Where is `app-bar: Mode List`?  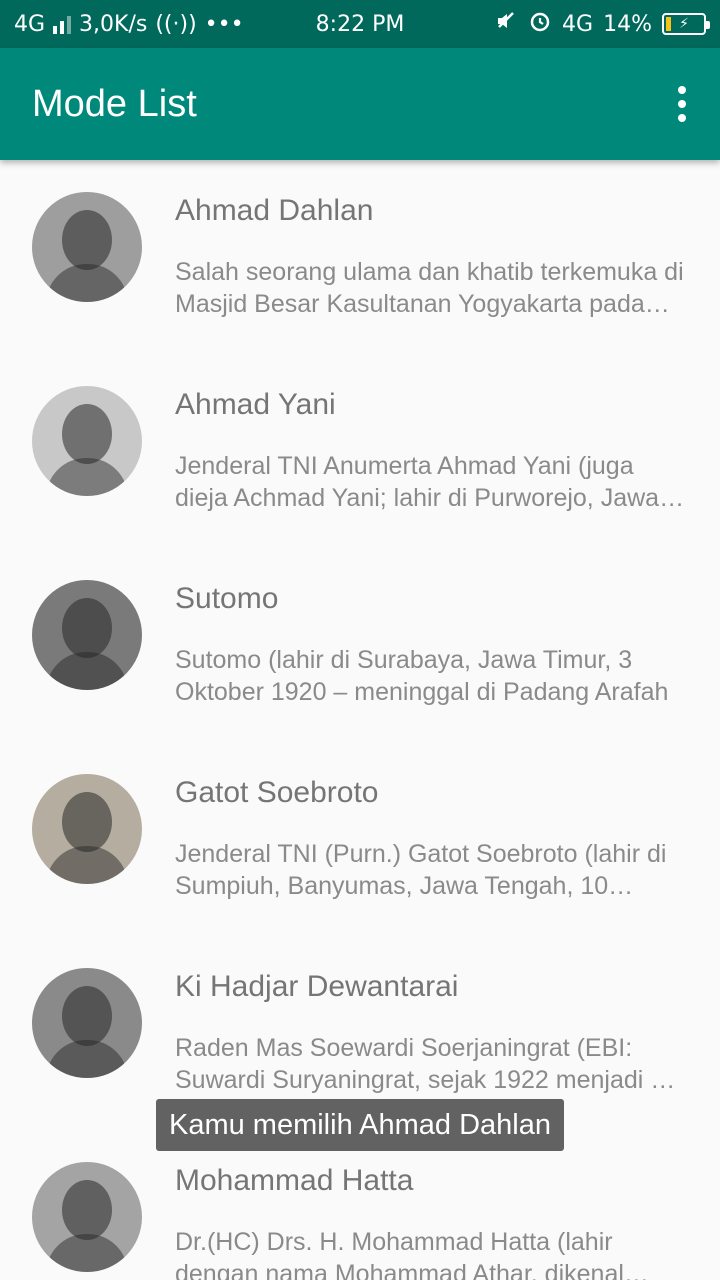 app-bar: Mode List is located at coordinates (360, 104).